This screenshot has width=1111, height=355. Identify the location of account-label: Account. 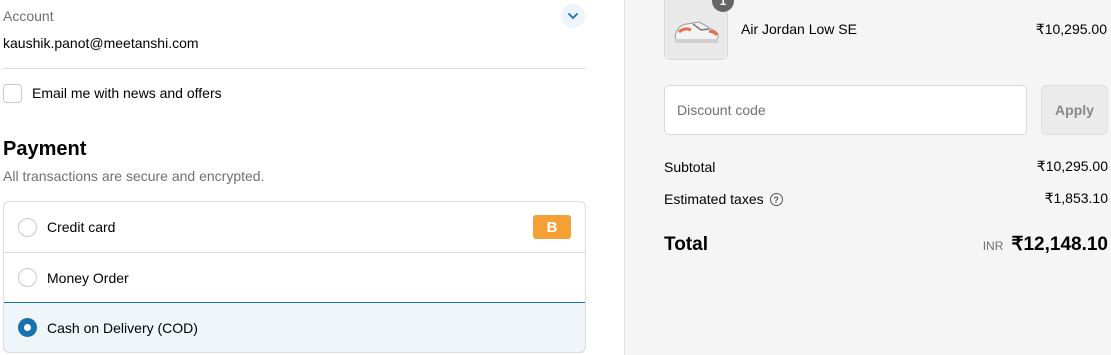
(28, 16).